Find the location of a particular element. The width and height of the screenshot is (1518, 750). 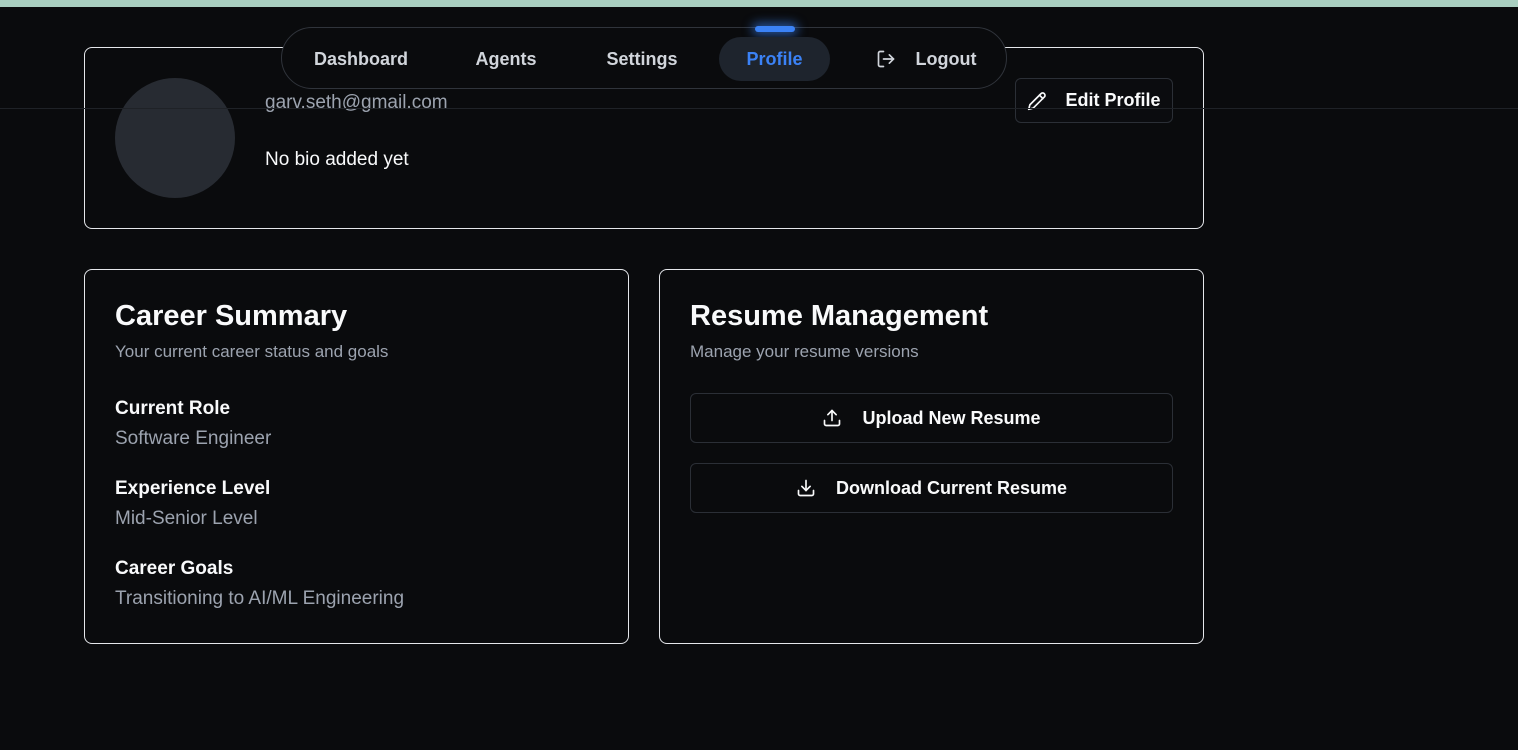

download-resume-button: Download Current Resume is located at coordinates (931, 488).